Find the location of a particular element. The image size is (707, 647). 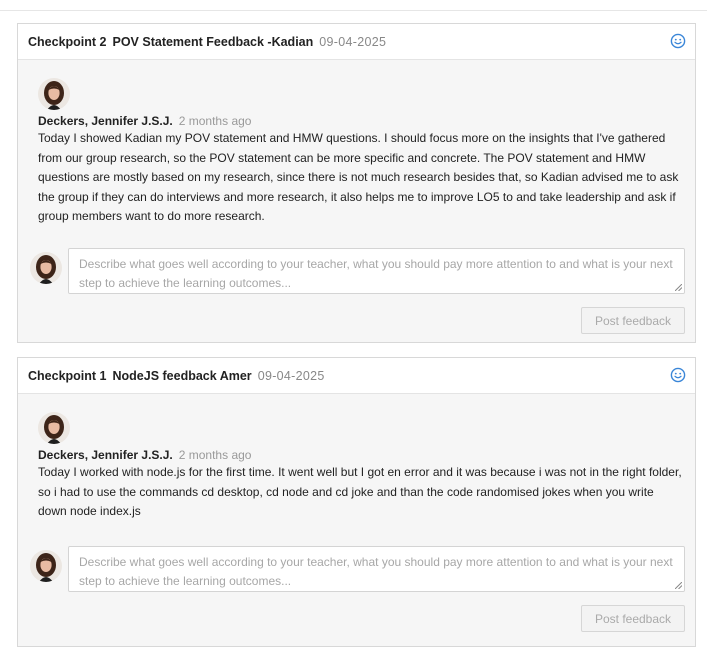

checkpoint-title: Checkpoint 1 is located at coordinates (67, 375).